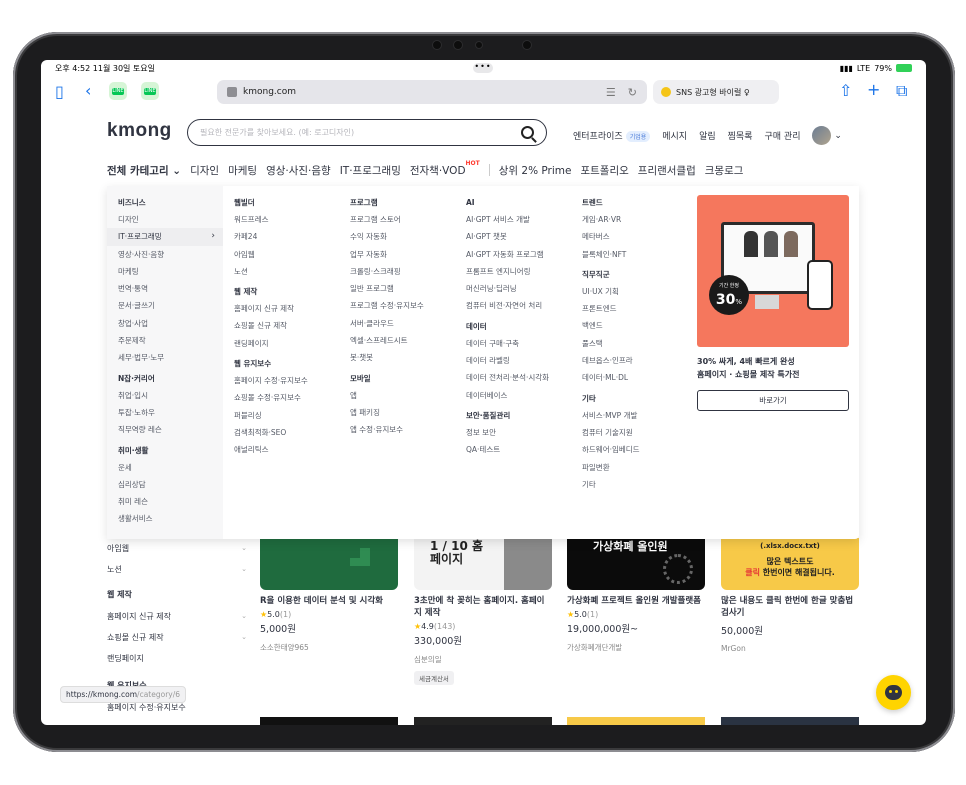 This screenshot has width=966, height=785. What do you see at coordinates (521, 288) in the screenshot?
I see `menu-item: 머신러닝·딥러닝` at bounding box center [521, 288].